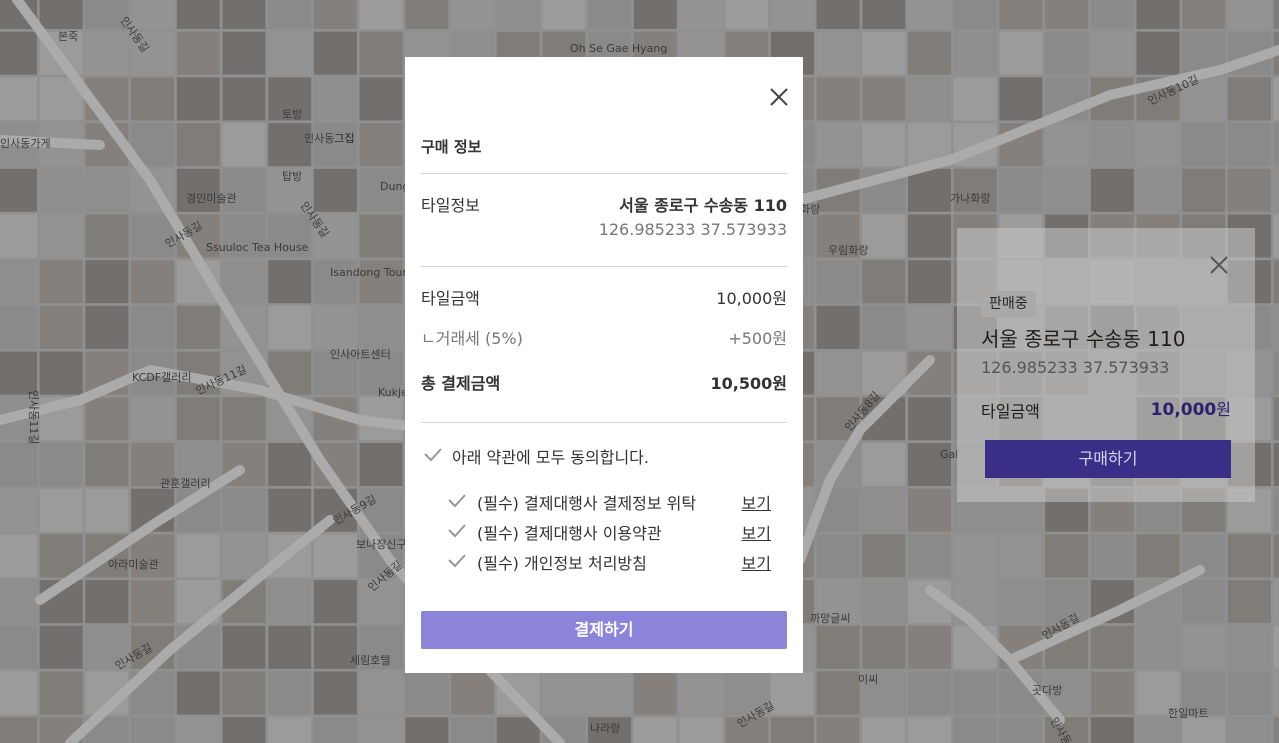 Image resolution: width=1279 pixels, height=743 pixels. What do you see at coordinates (562, 562) in the screenshot?
I see `term-label: (필수) 개인정보 처리방침` at bounding box center [562, 562].